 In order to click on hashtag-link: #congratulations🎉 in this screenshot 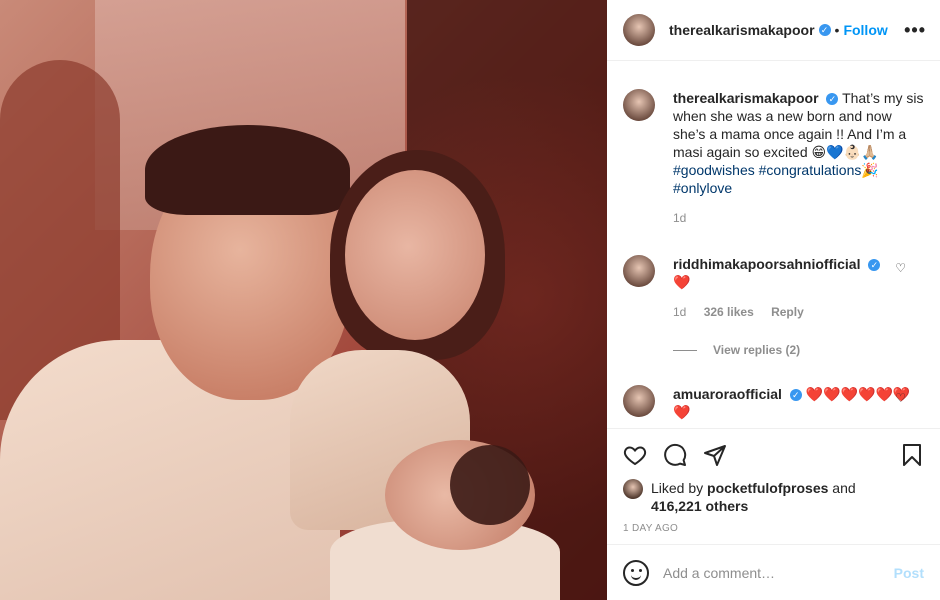, I will do `click(819, 170)`.